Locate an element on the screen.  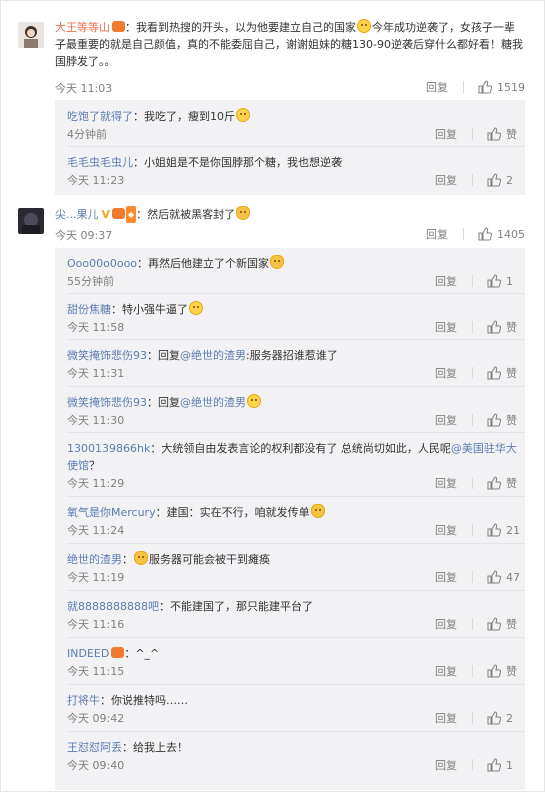
reply-text: ：特小强牛逼了 is located at coordinates (149, 309).